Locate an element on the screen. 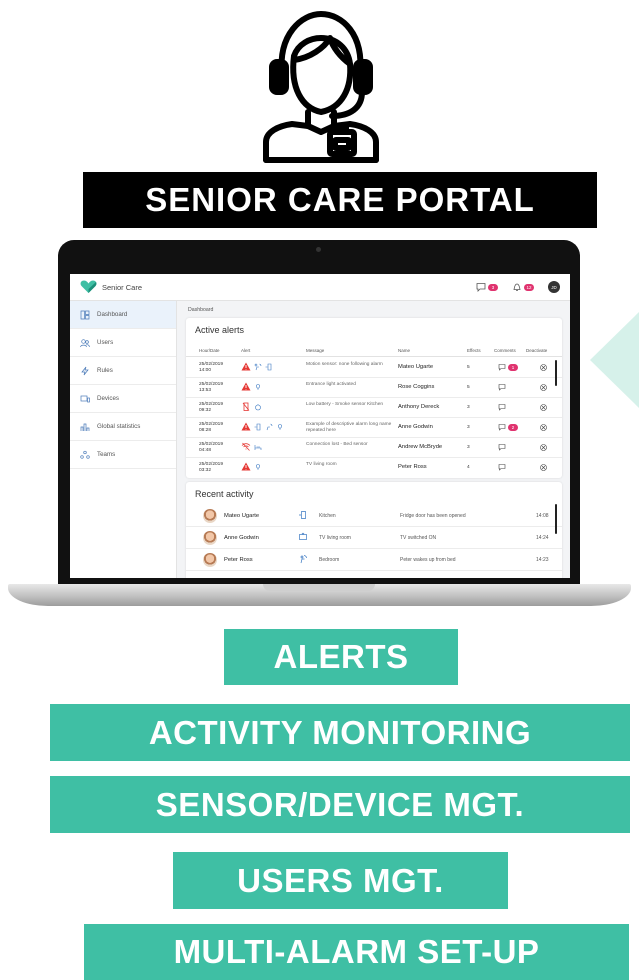 The image size is (639, 980). alert-time: 14:00 is located at coordinates (205, 370).